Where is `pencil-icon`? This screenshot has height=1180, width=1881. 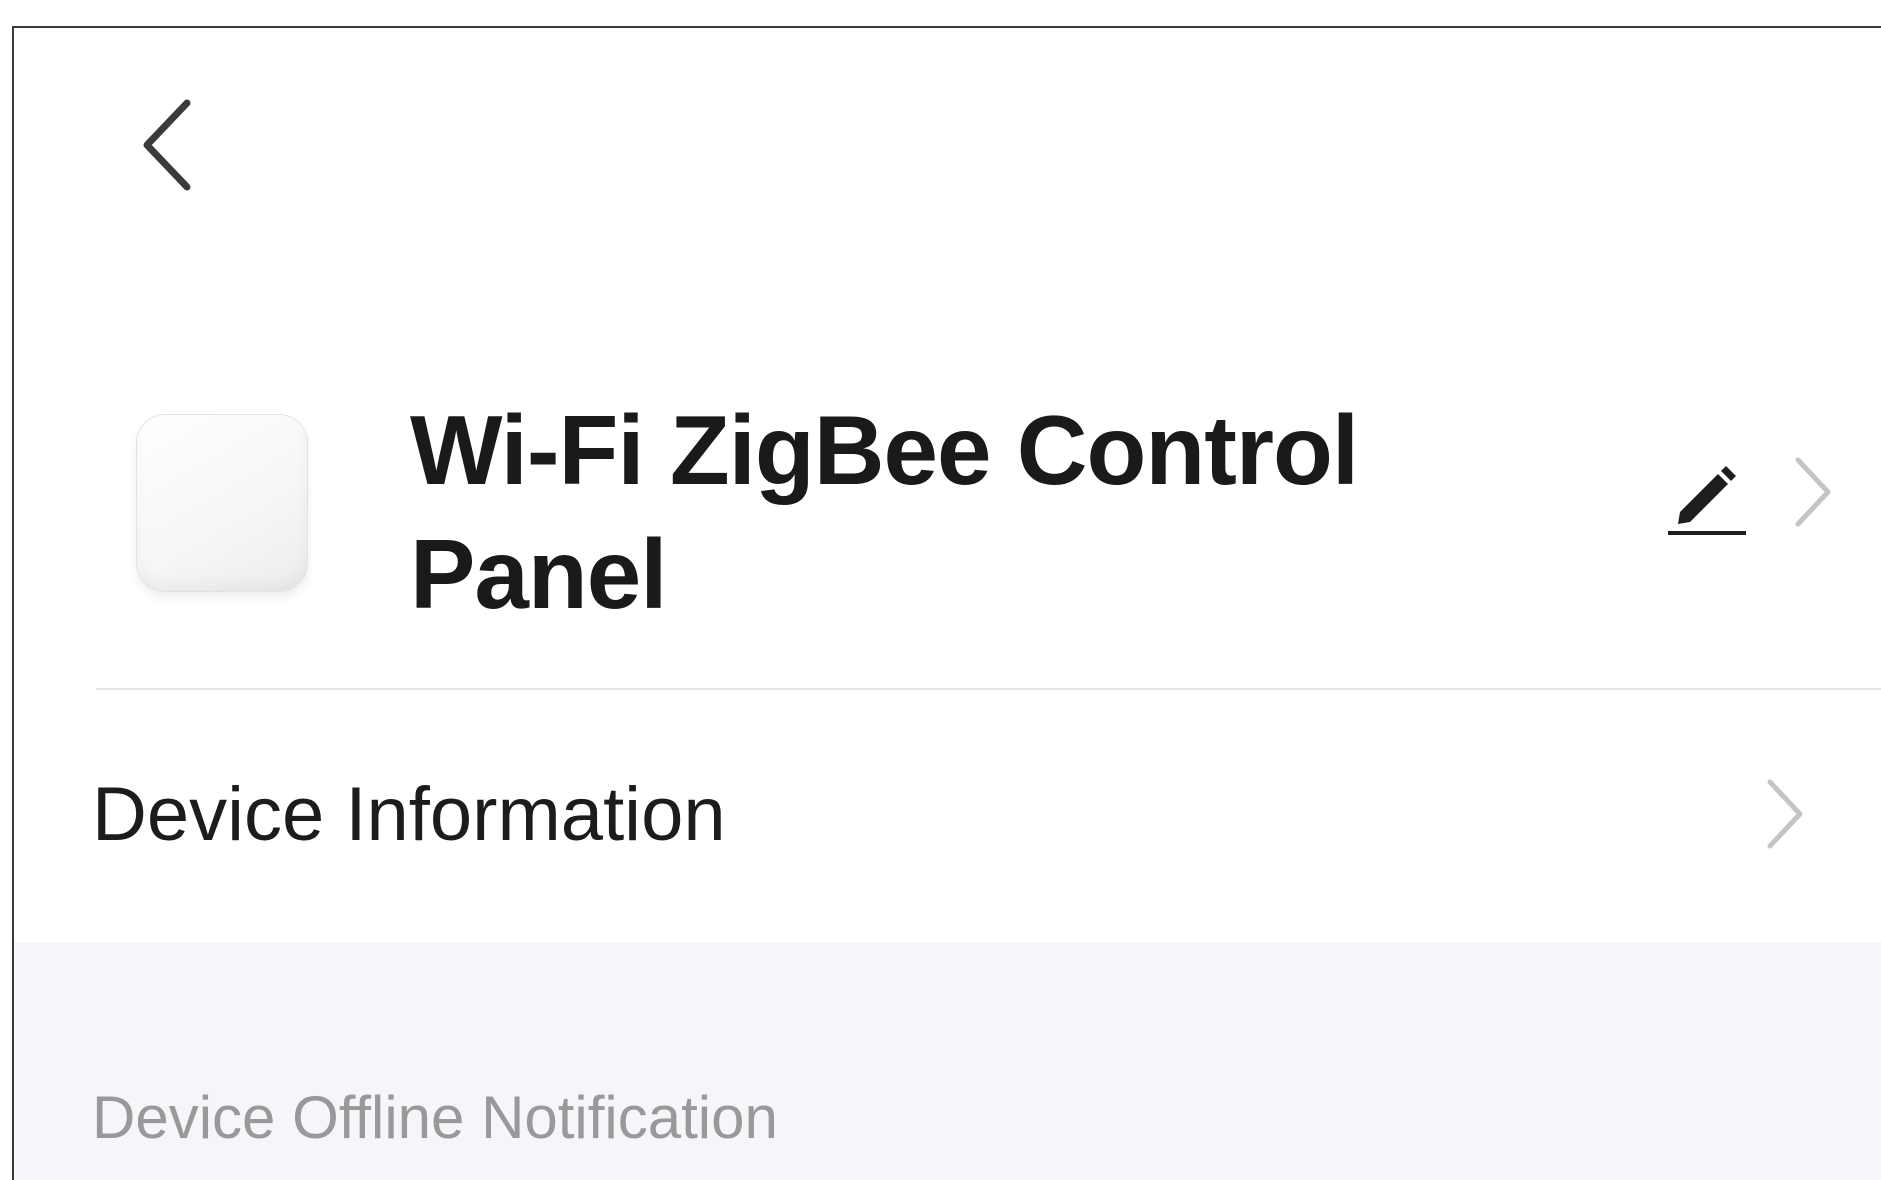
pencil-icon is located at coordinates (1707, 498).